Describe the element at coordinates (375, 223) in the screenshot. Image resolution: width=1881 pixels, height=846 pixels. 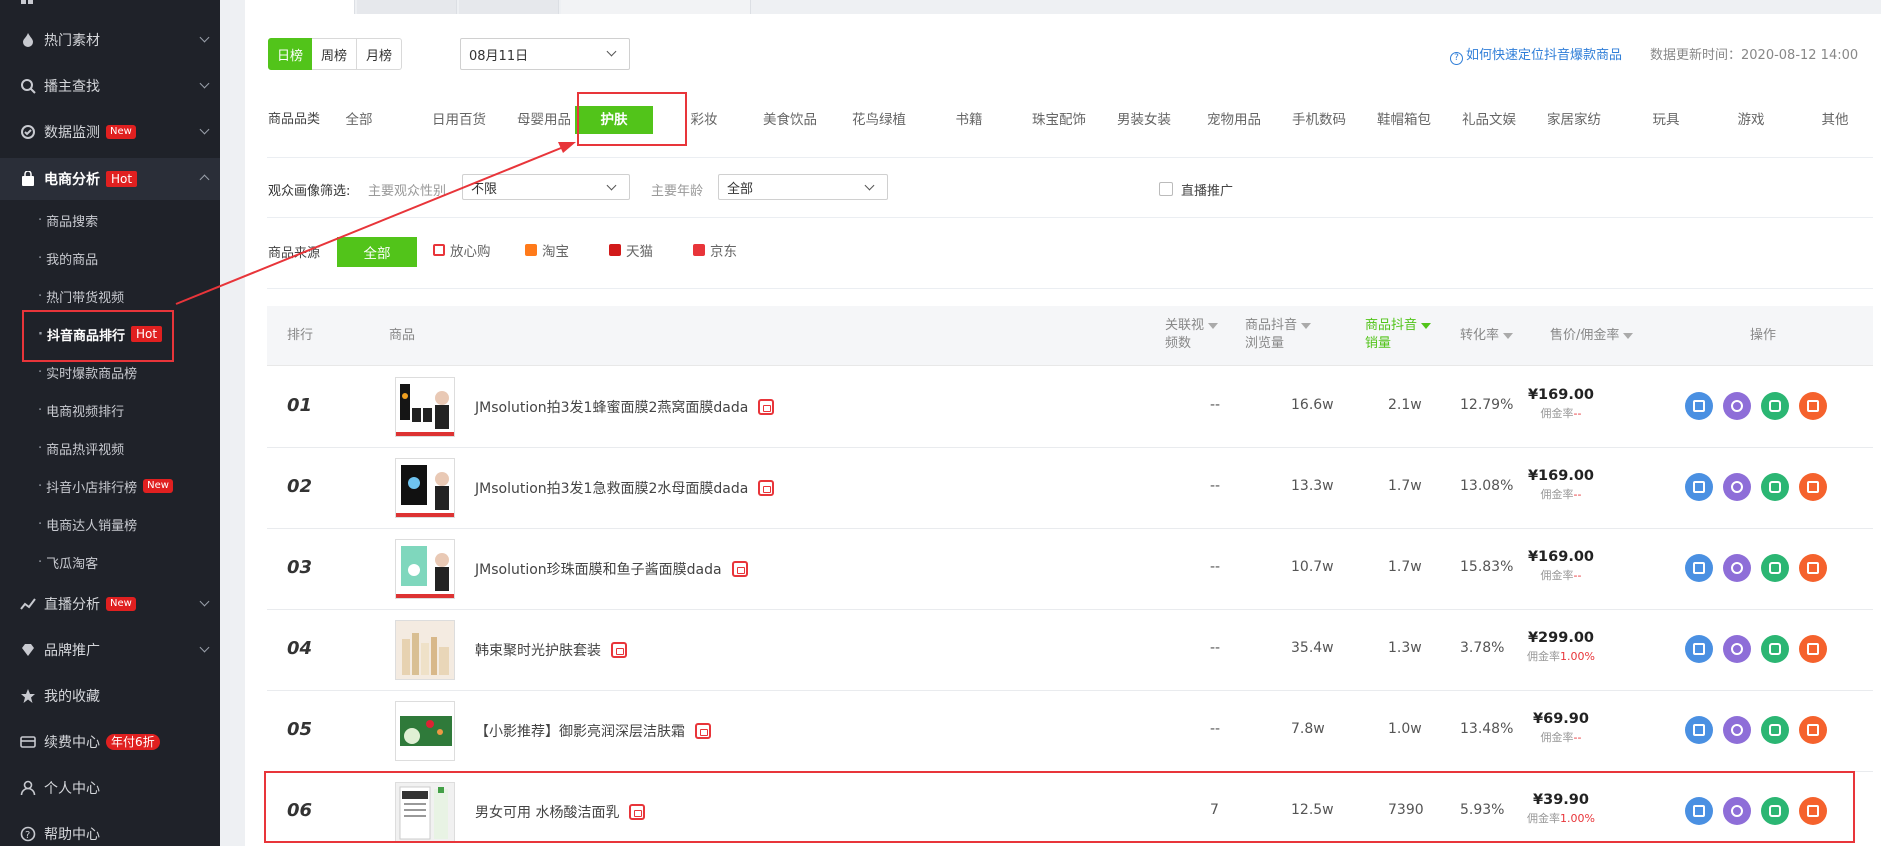
I see `arrow-annotation` at that location.